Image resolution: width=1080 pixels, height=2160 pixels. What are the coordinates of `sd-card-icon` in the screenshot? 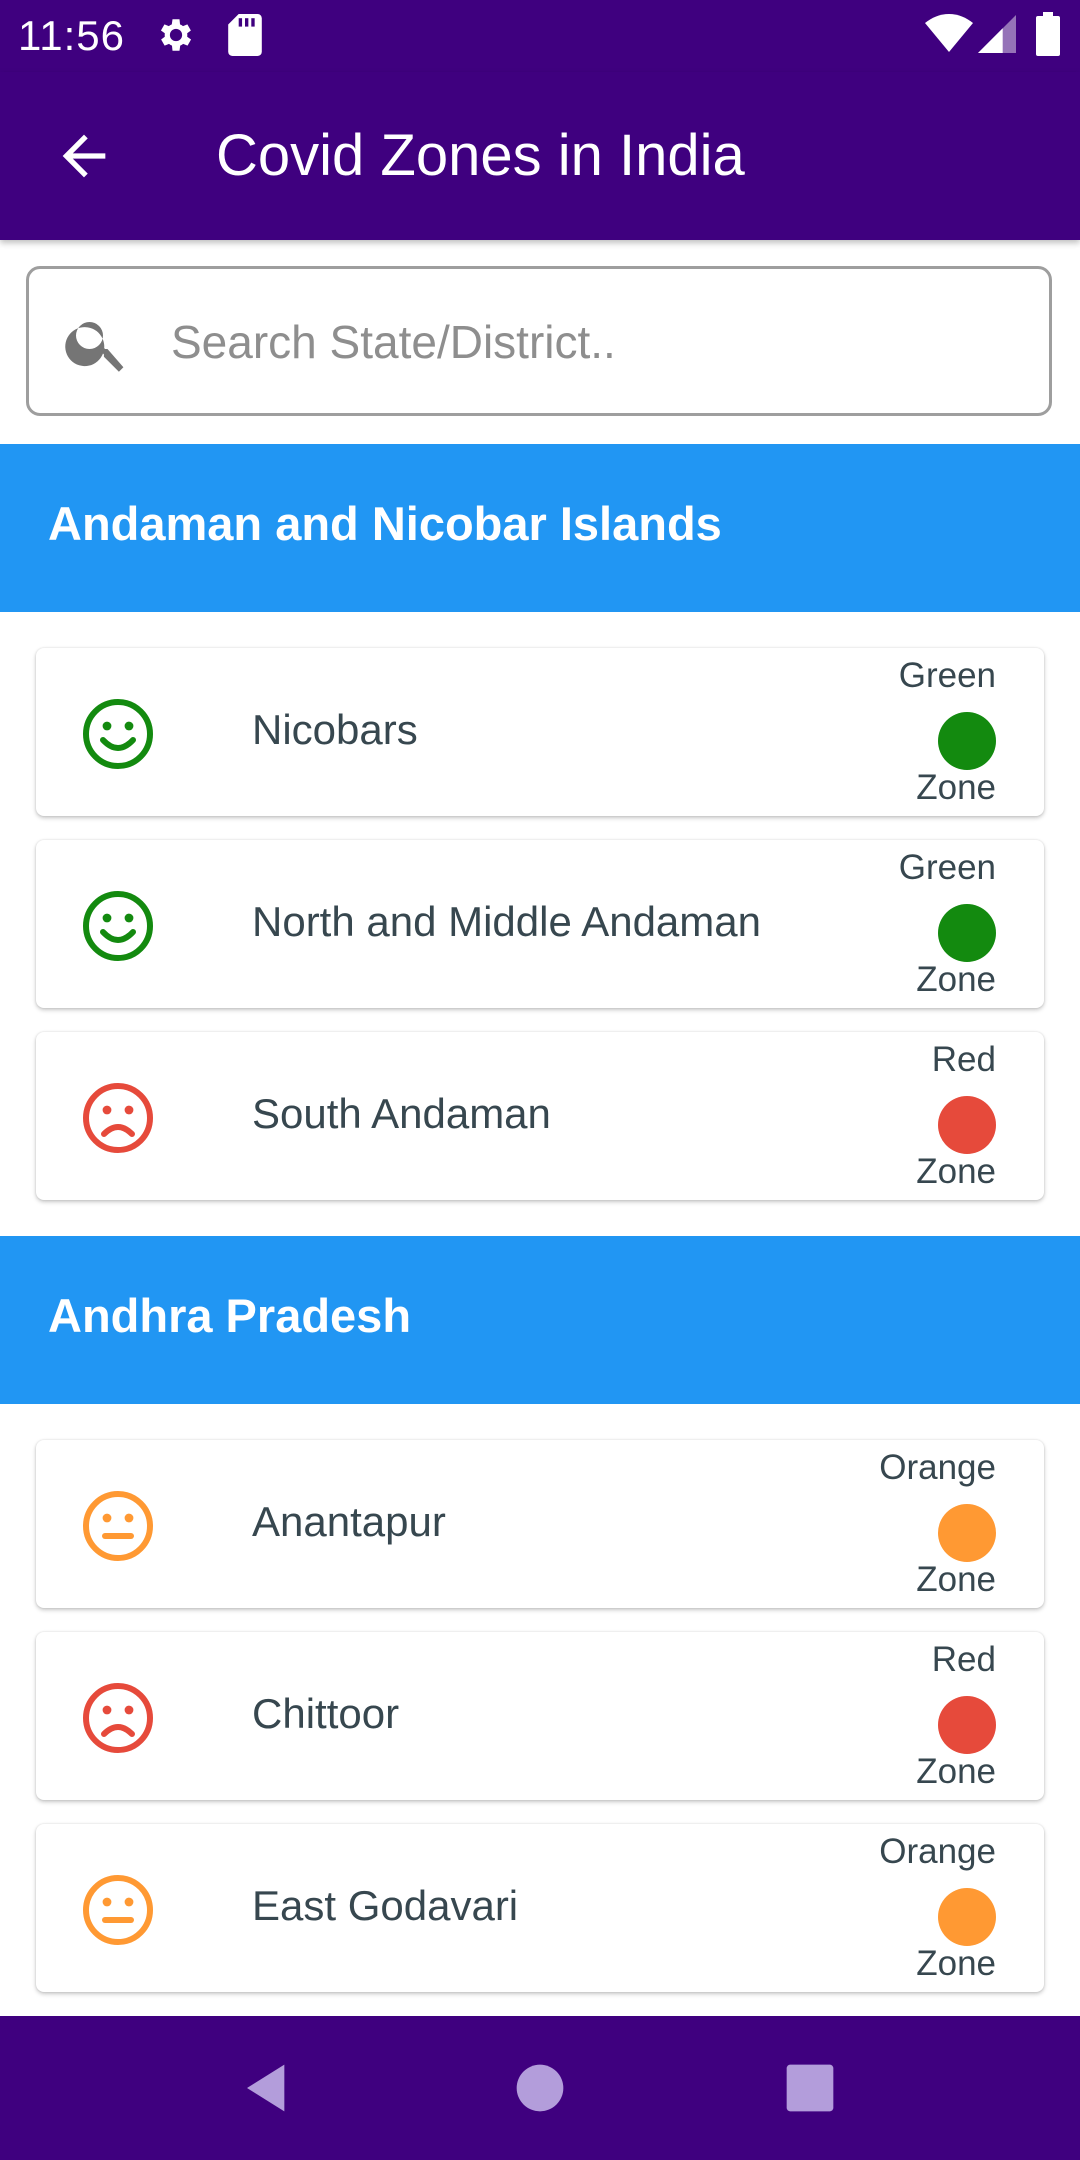 It's located at (245, 35).